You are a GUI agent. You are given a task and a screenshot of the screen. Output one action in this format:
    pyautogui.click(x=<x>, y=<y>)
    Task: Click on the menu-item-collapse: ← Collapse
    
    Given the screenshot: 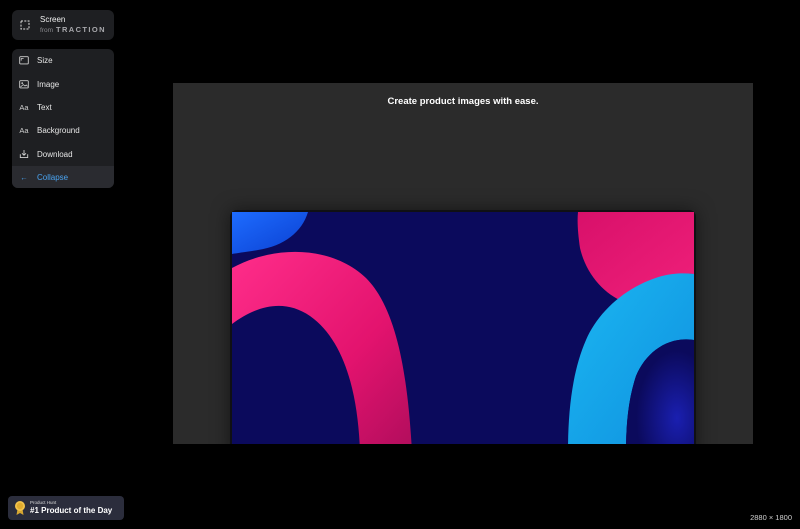 What is the action you would take?
    pyautogui.click(x=63, y=176)
    